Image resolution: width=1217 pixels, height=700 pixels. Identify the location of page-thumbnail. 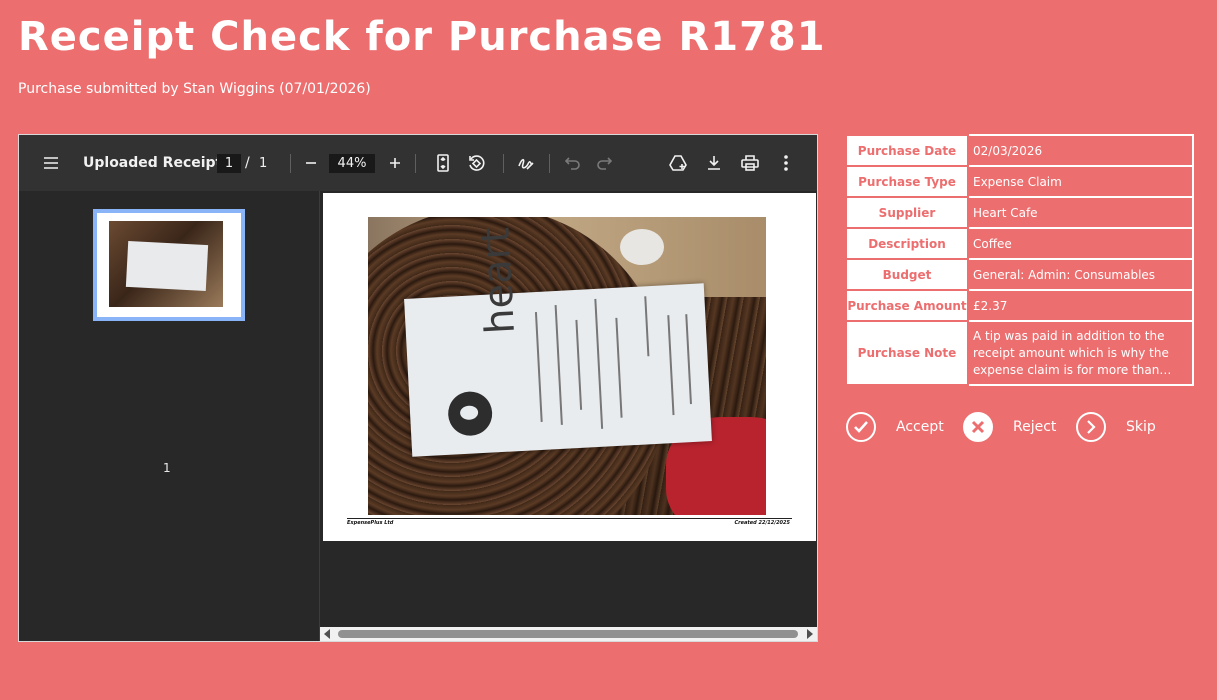
(169, 265).